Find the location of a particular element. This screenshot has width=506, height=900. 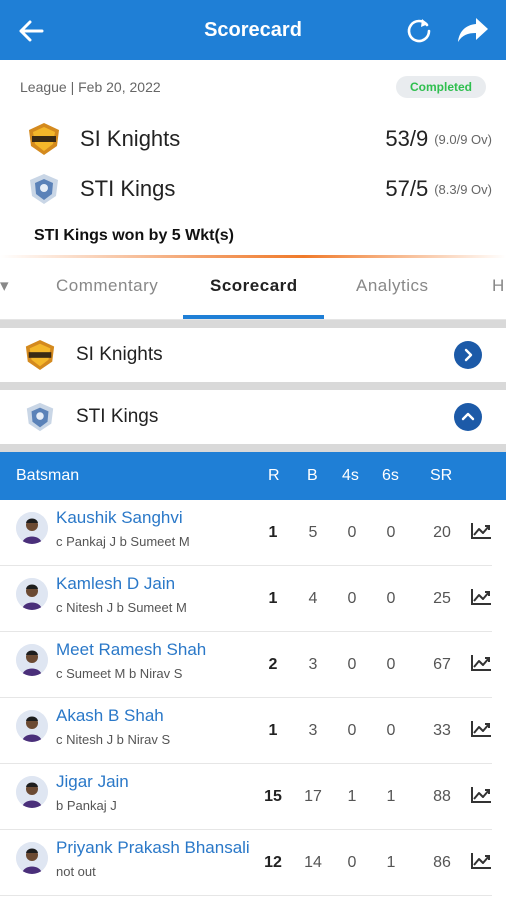

col-balls: B is located at coordinates (312, 475).